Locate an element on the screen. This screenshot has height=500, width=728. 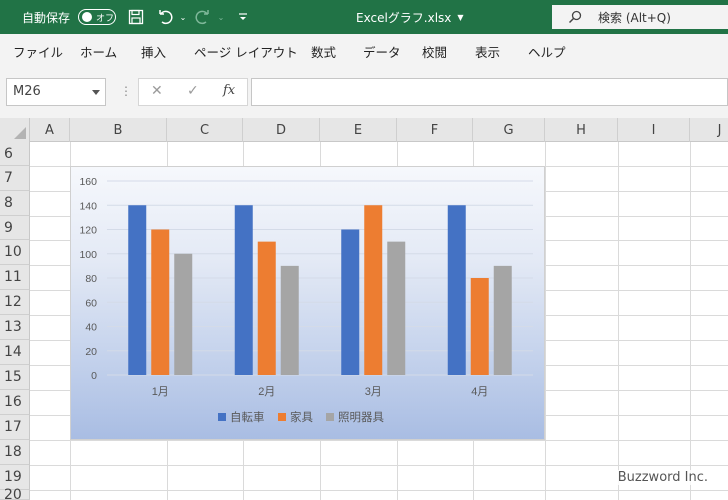
row-header-14: 14 is located at coordinates (15, 352).